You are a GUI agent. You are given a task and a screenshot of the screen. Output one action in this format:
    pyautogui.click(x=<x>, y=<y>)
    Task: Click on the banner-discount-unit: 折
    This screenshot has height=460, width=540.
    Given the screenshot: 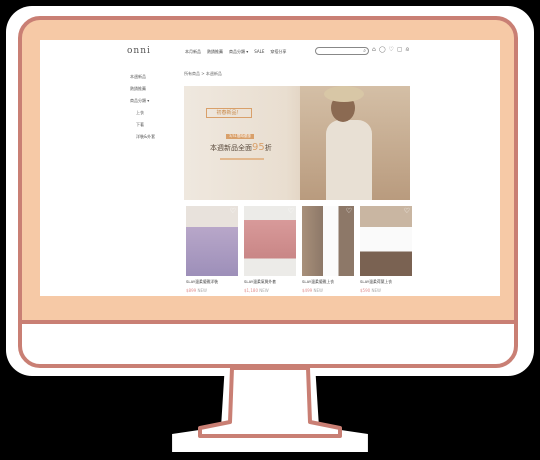 What is the action you would take?
    pyautogui.click(x=268, y=148)
    